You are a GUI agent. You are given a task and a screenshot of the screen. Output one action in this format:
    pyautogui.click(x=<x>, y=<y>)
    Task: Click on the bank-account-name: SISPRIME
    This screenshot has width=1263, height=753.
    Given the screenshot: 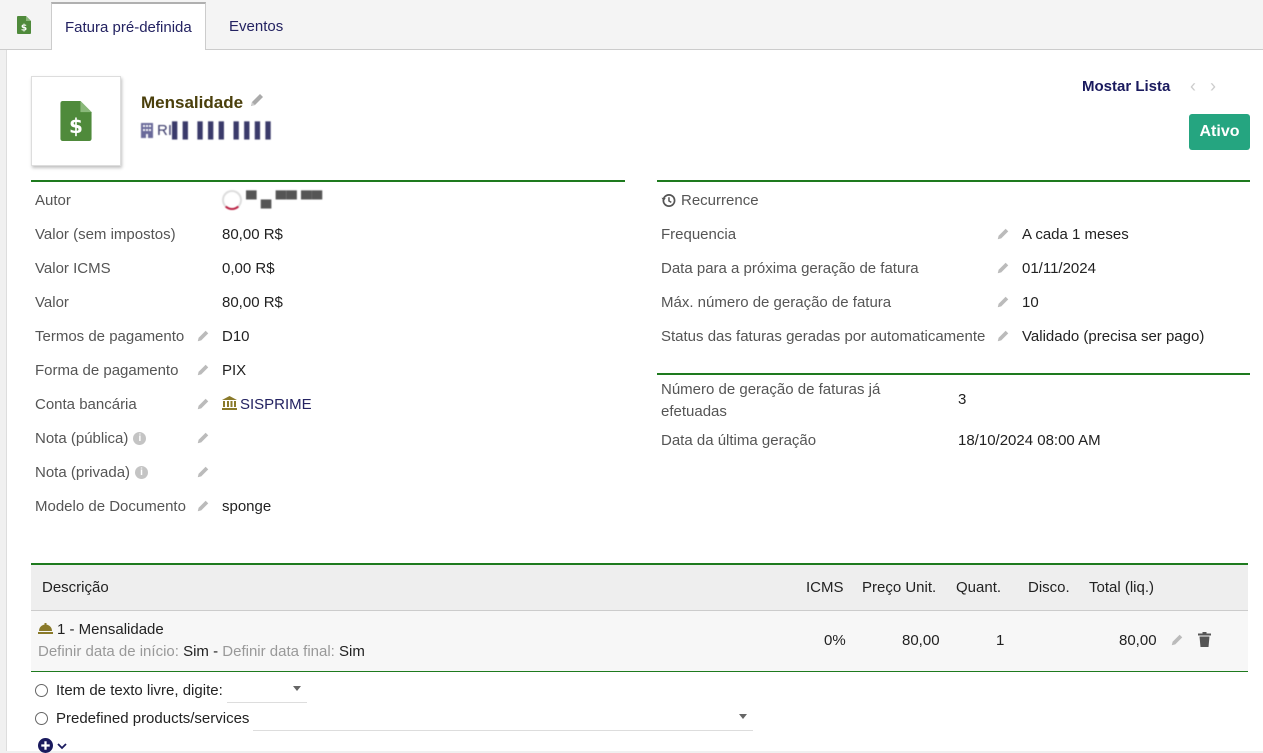 What is the action you would take?
    pyautogui.click(x=276, y=404)
    